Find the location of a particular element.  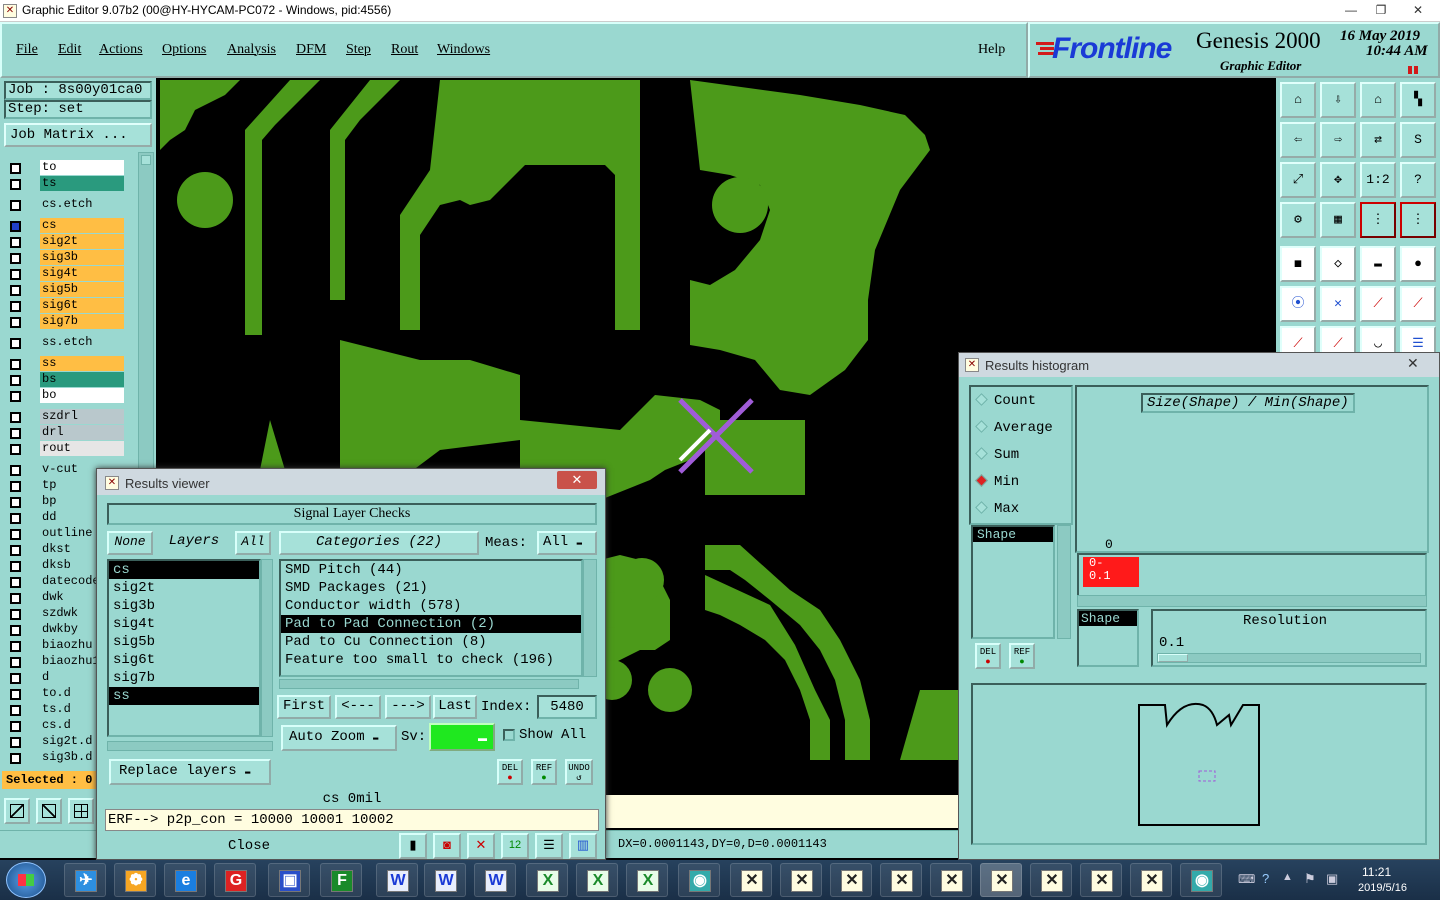

taskbar-excel-3: X is located at coordinates (647, 880).